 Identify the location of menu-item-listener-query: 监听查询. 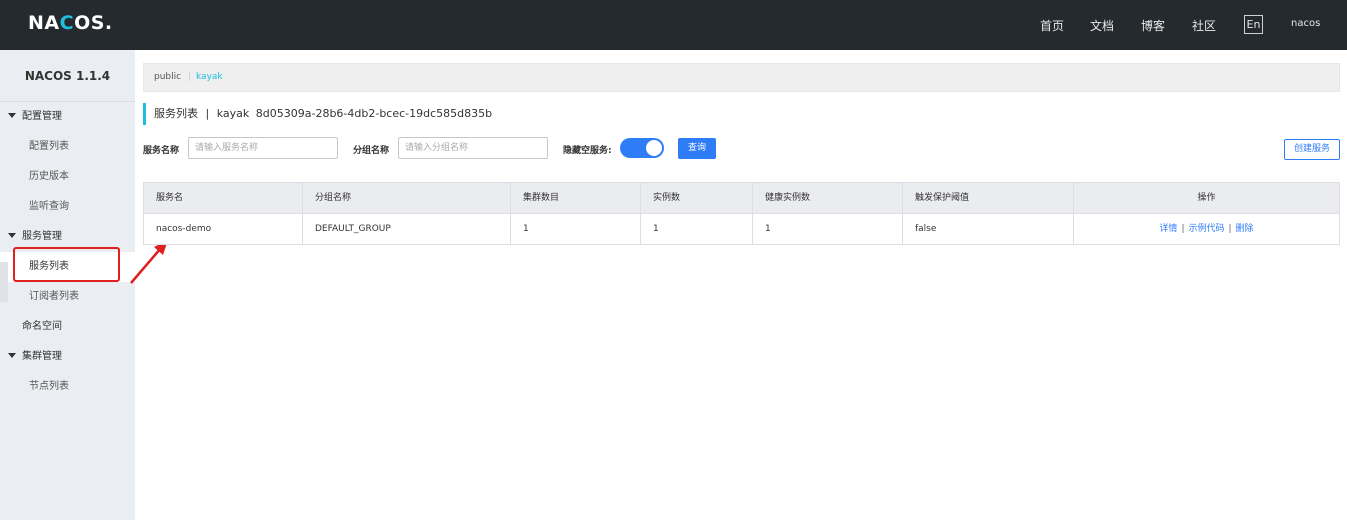
(67, 207).